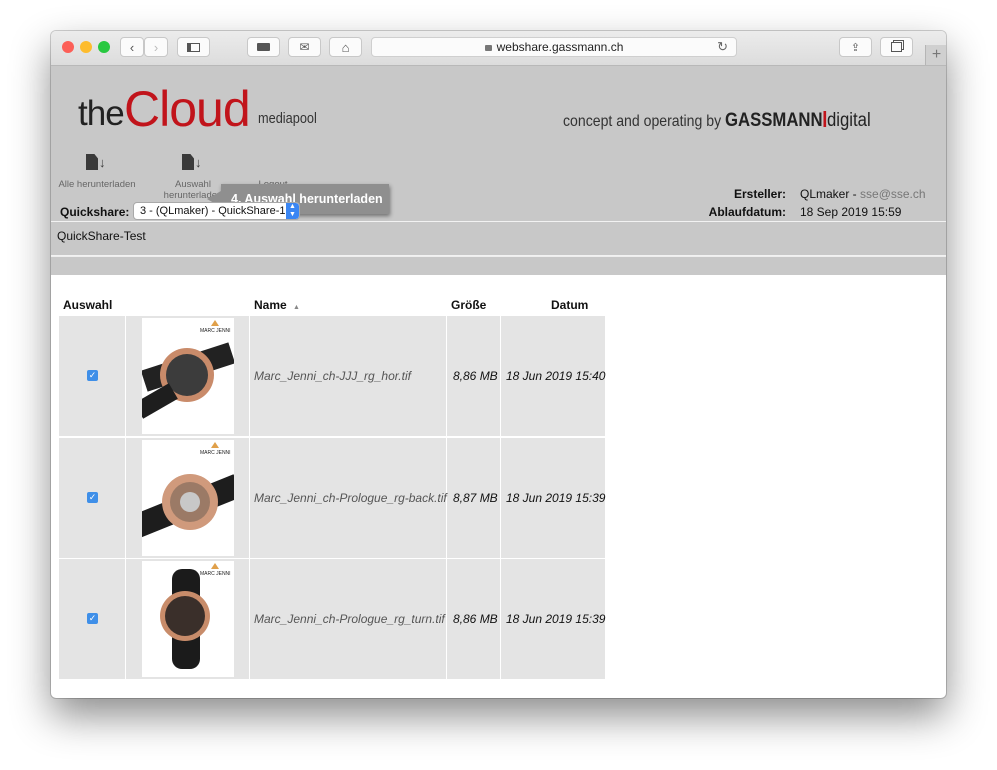 This screenshot has width=997, height=770. What do you see at coordinates (759, 194) in the screenshot?
I see `creator-label: Ersteller:` at bounding box center [759, 194].